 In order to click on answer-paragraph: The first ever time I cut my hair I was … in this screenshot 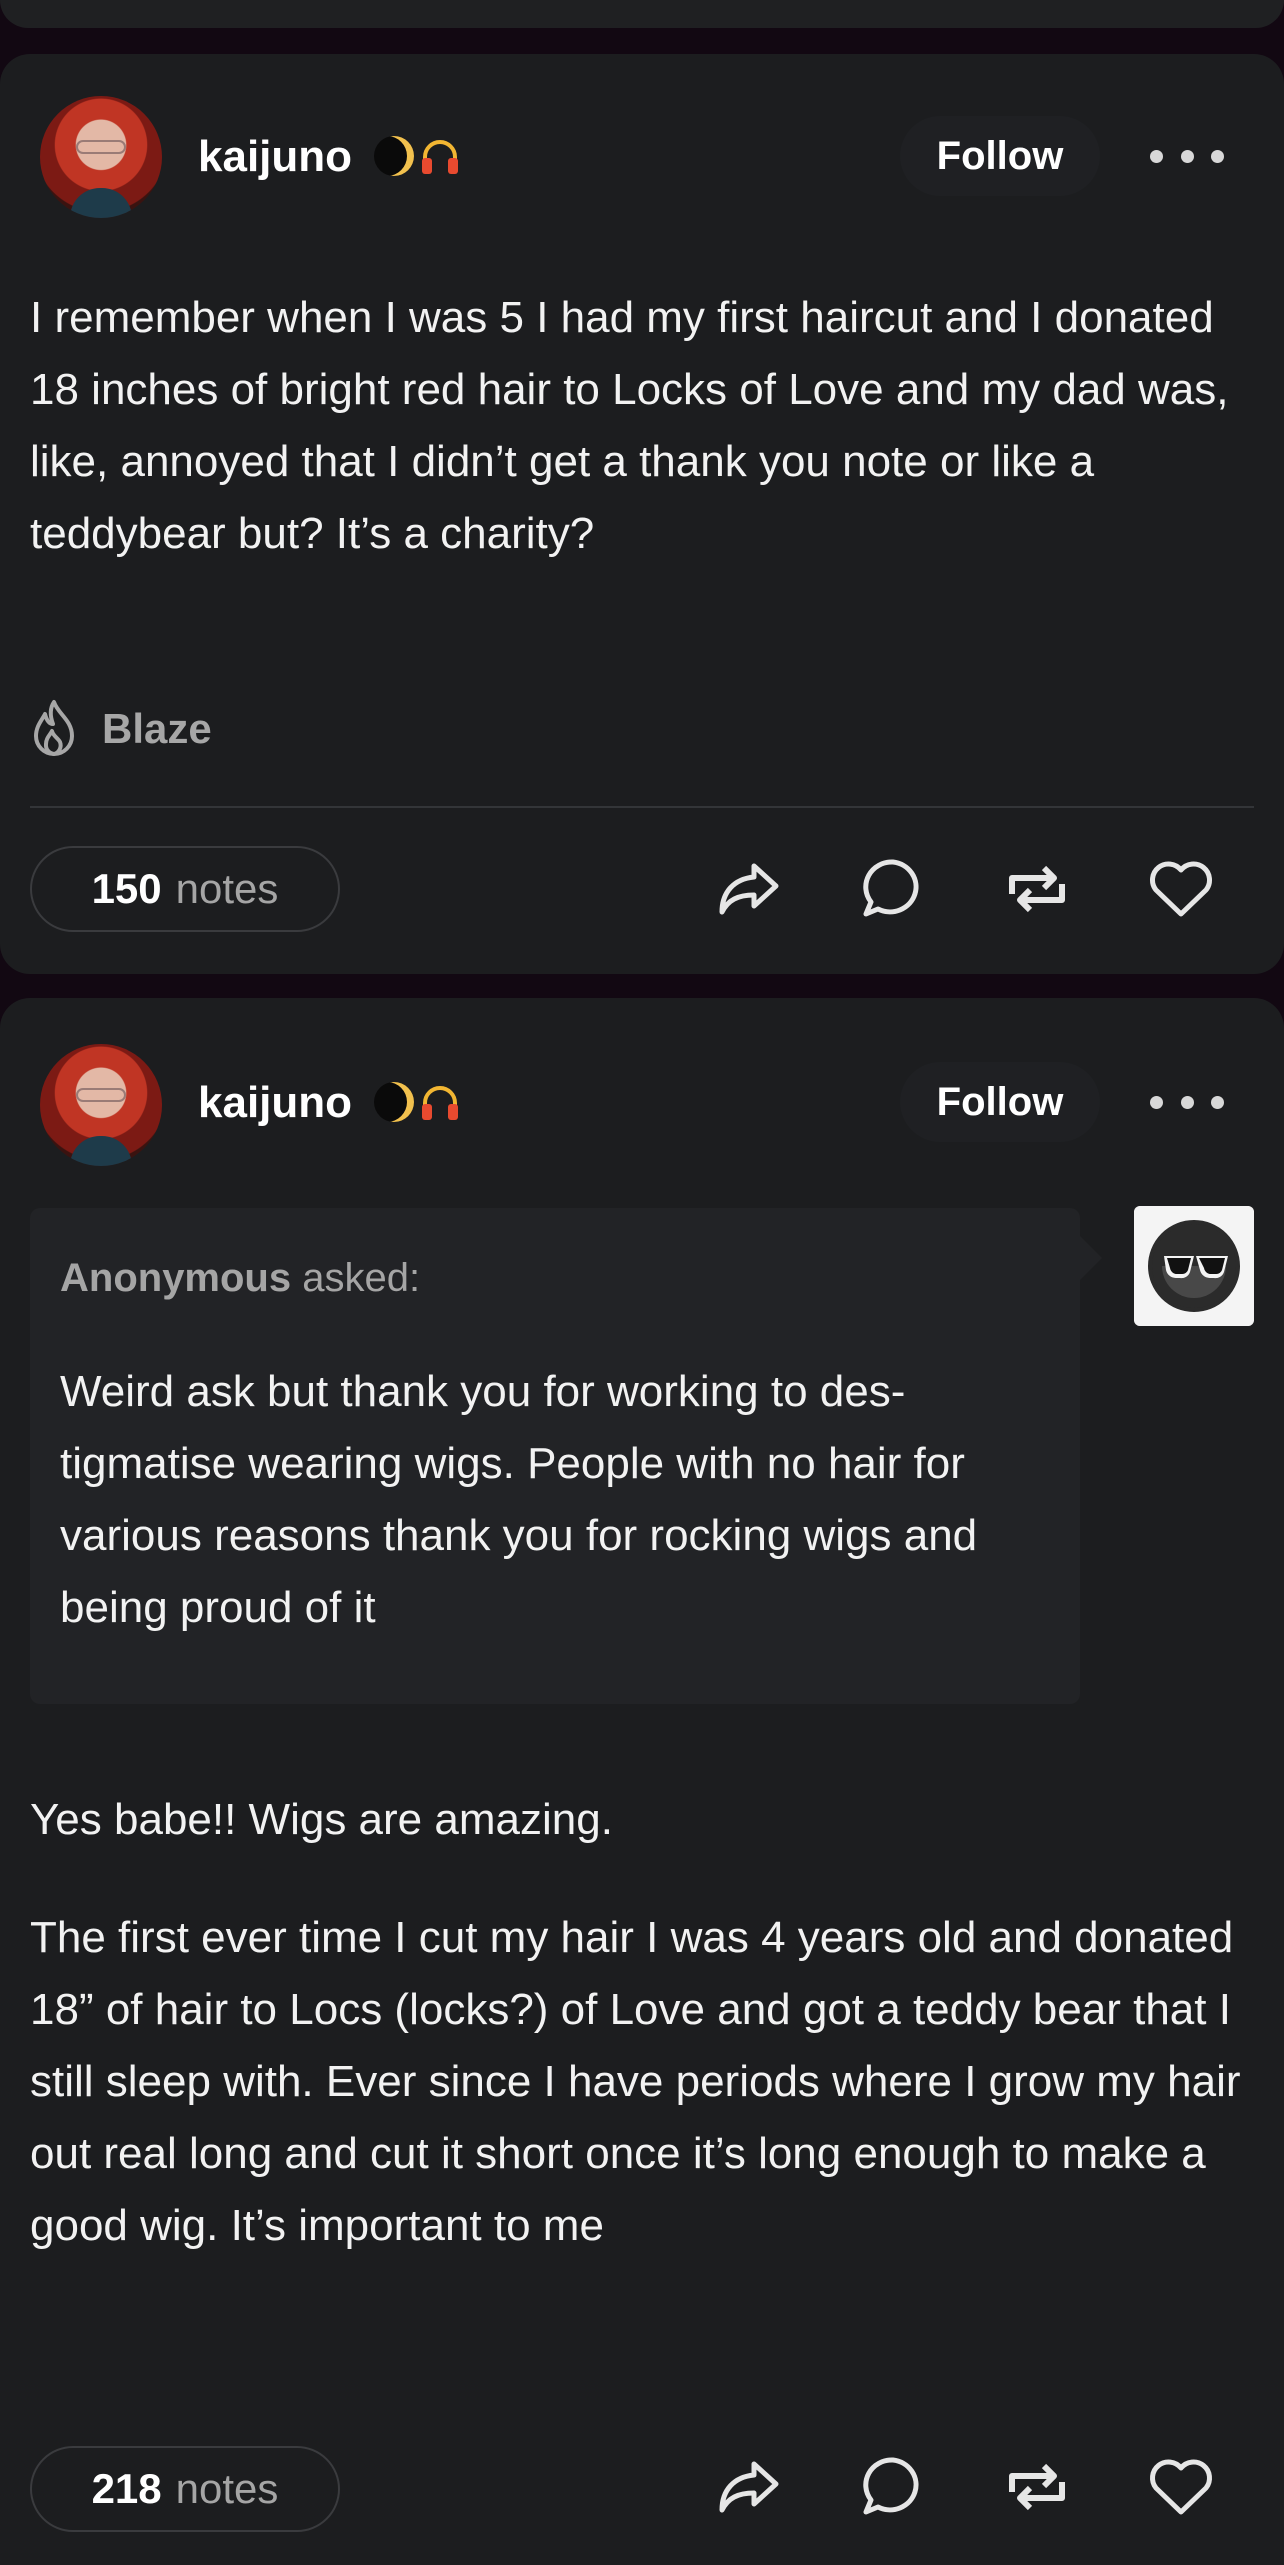, I will do `click(635, 2081)`.